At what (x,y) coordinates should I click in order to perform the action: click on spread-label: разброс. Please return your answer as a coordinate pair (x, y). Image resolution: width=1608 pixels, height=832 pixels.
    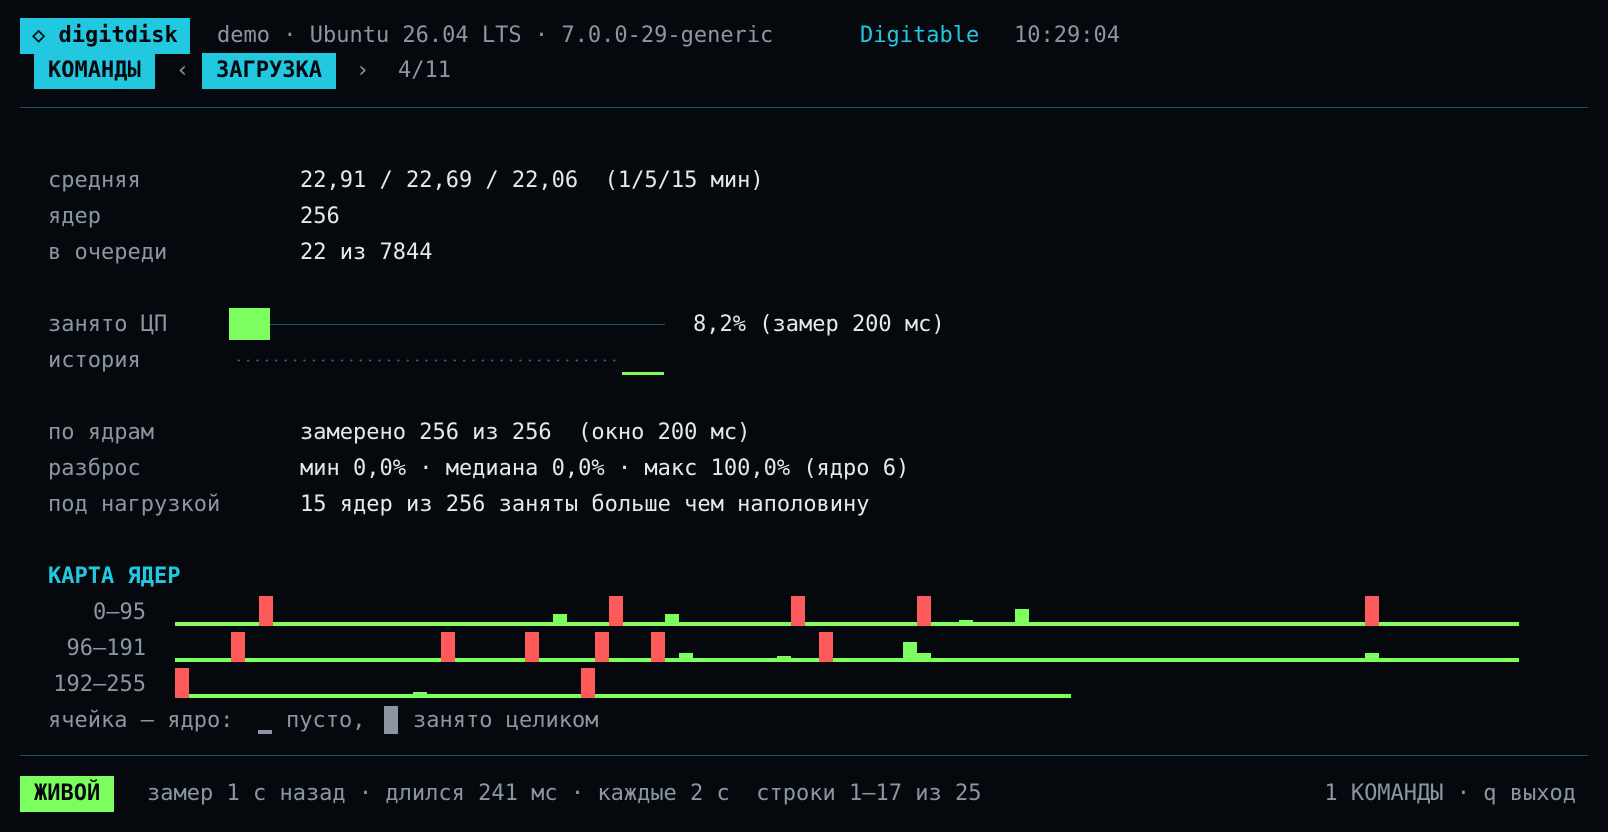
    Looking at the image, I should click on (94, 468).